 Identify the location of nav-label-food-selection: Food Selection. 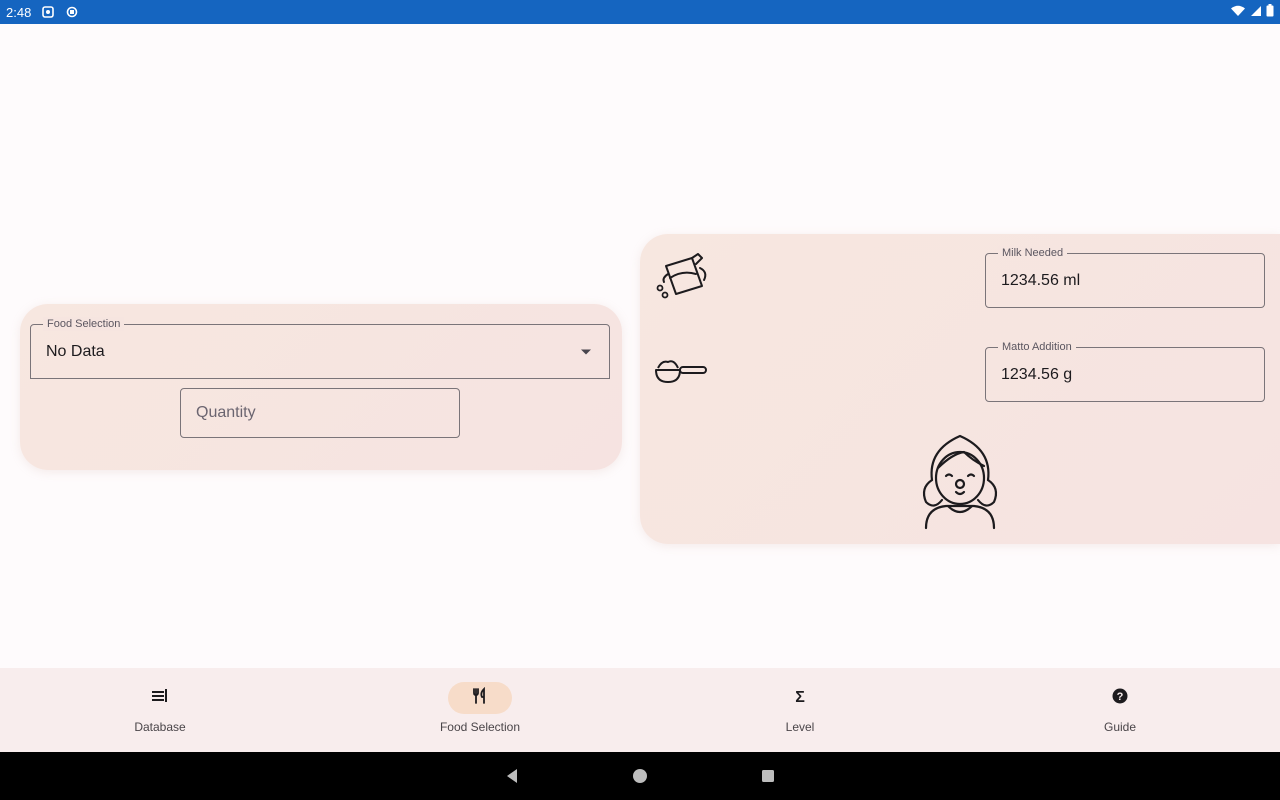
(480, 727).